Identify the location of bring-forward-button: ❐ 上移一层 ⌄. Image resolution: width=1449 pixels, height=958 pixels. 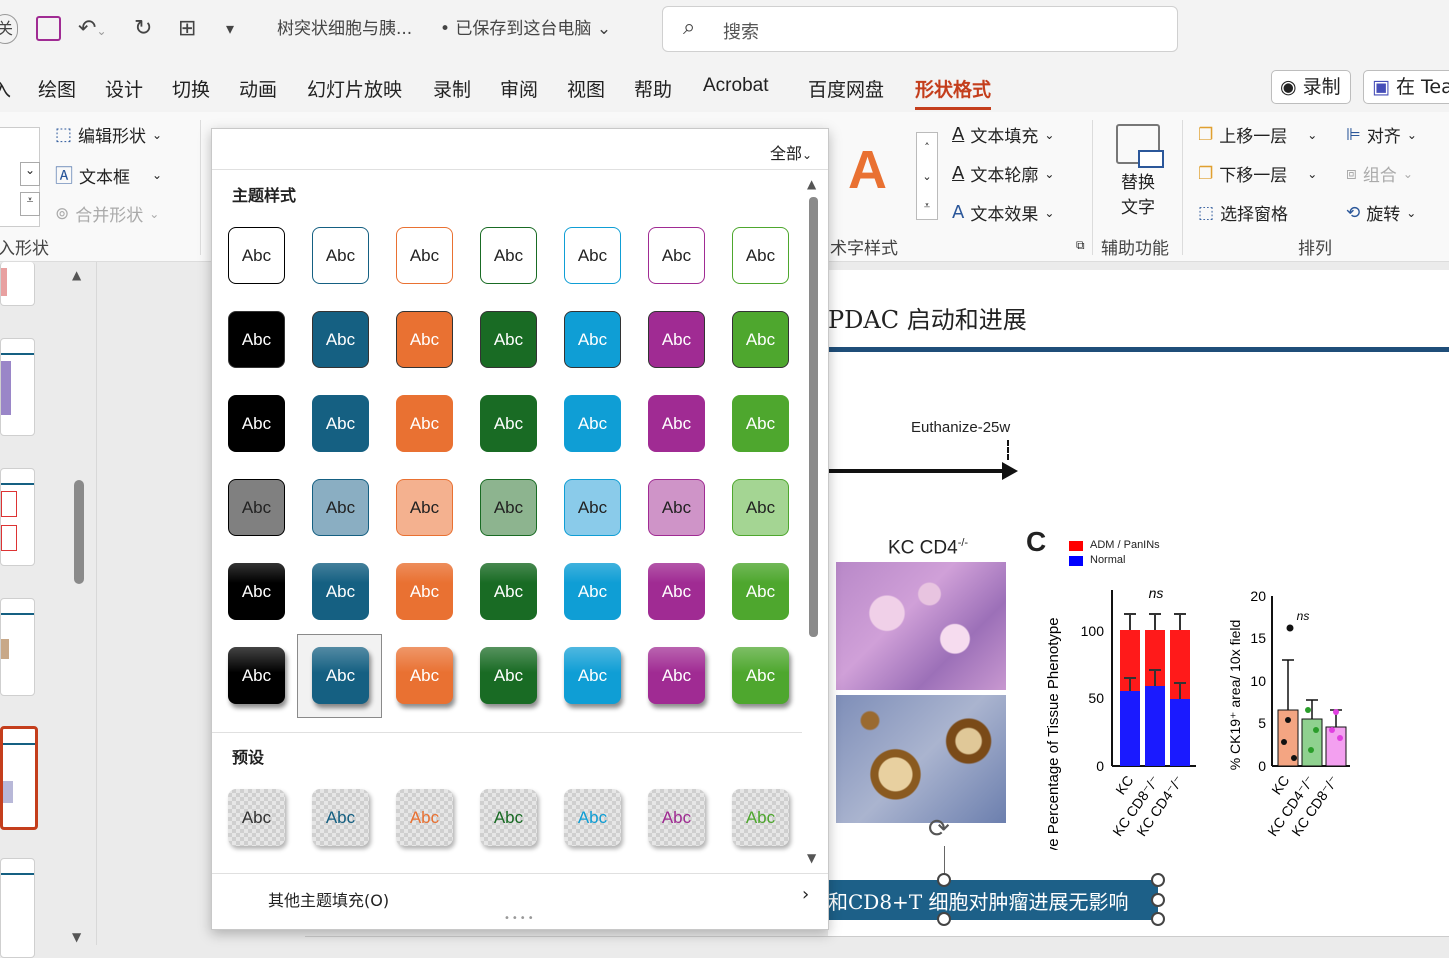
(1257, 135).